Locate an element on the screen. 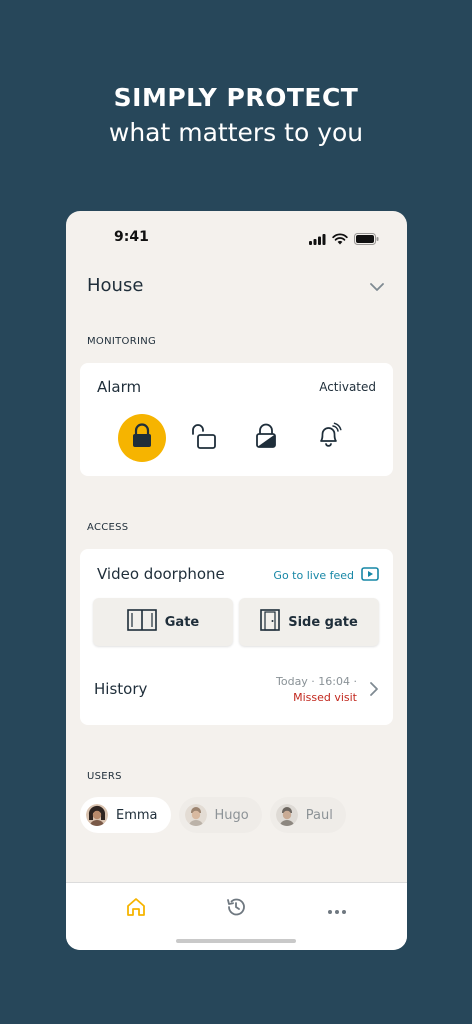  live-feed-label: Go to live feed is located at coordinates (313, 575).